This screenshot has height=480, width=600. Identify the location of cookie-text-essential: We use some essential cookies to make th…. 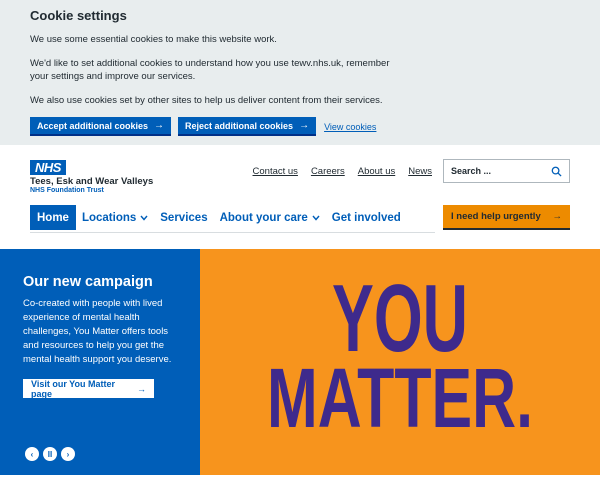
(153, 39).